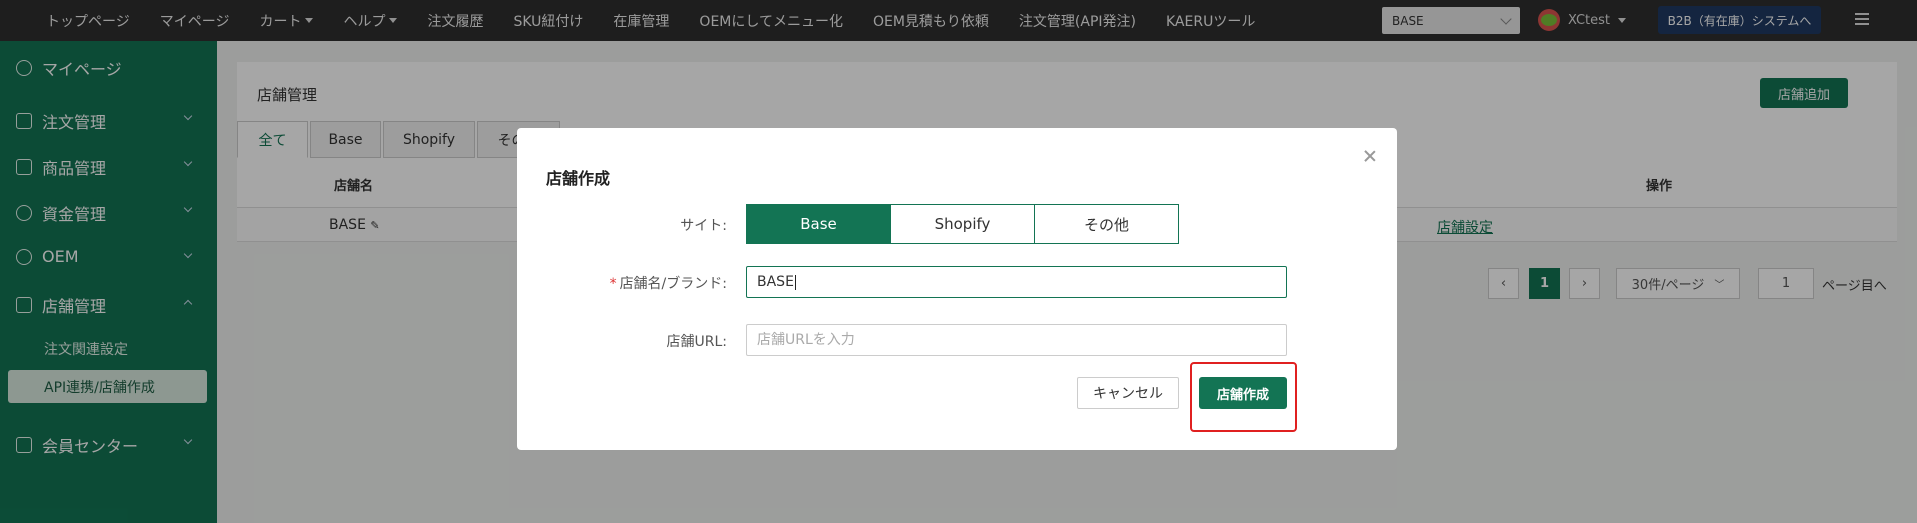  What do you see at coordinates (775, 282) in the screenshot?
I see `store-name-input-value: BASE` at bounding box center [775, 282].